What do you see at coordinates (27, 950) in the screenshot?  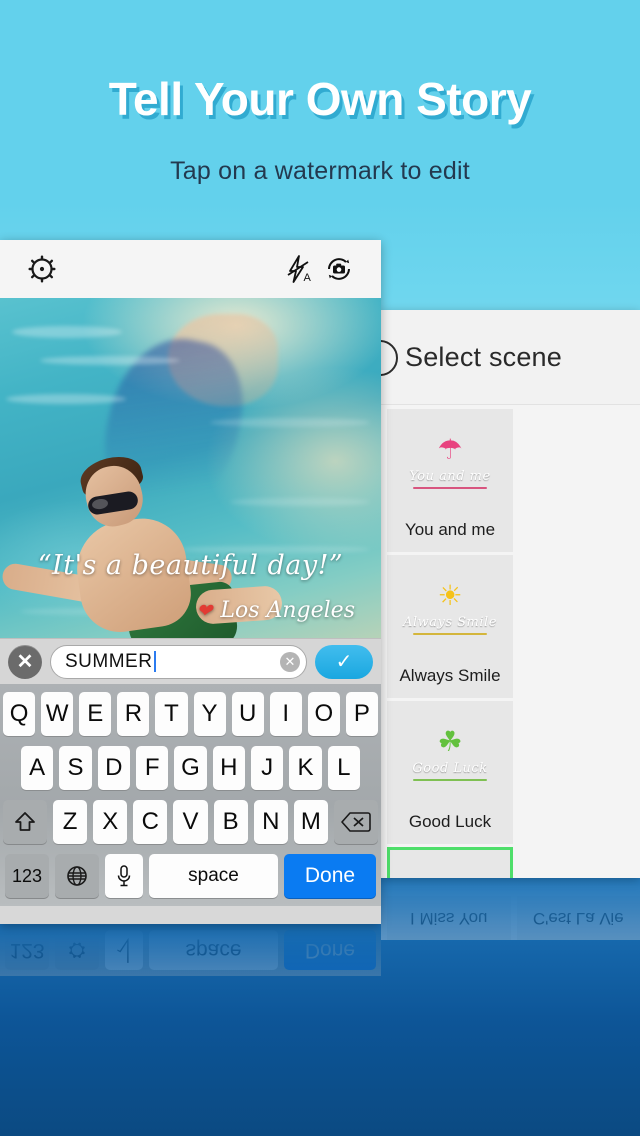 I see `reflection-key-numbers: 123` at bounding box center [27, 950].